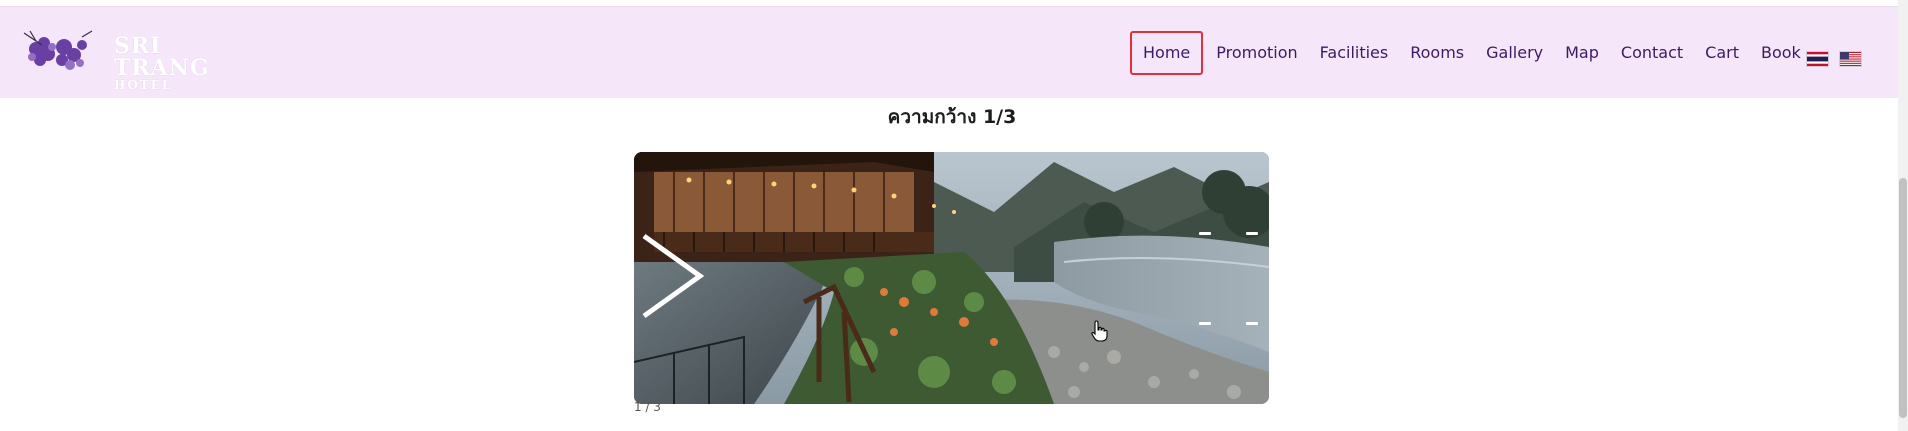 The image size is (1908, 431). What do you see at coordinates (58, 50) in the screenshot?
I see `flower-logo-icon` at bounding box center [58, 50].